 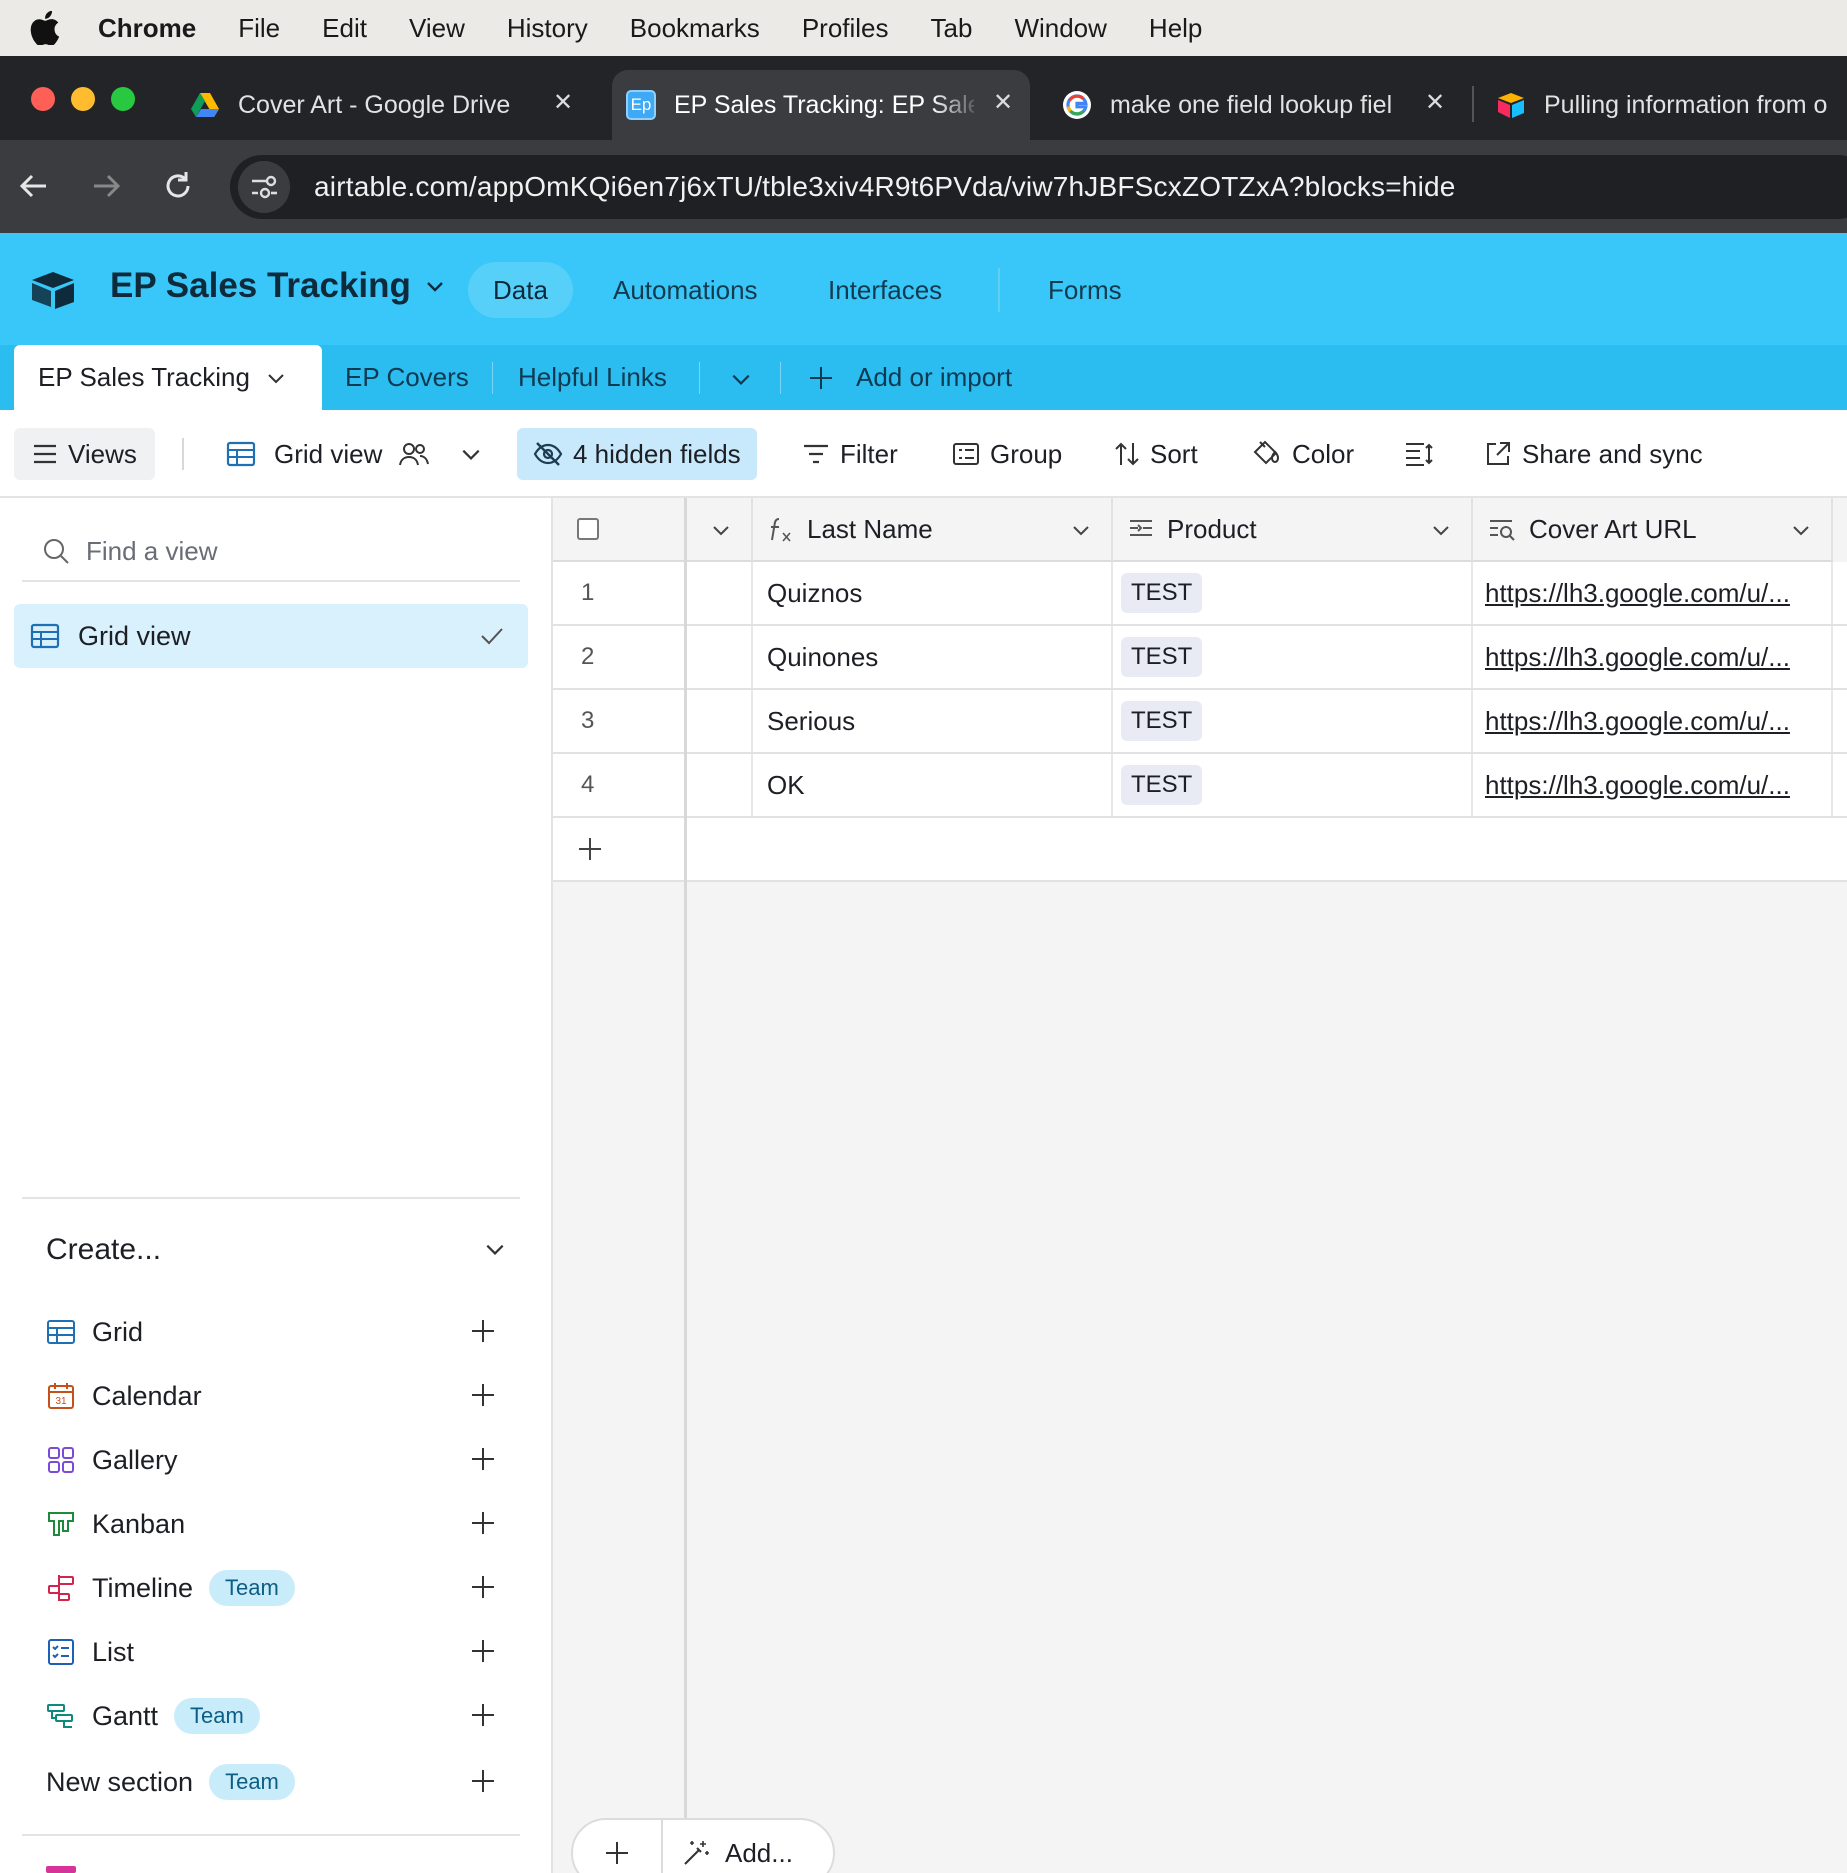 I want to click on menu-app-name: Chrome, so click(x=147, y=28).